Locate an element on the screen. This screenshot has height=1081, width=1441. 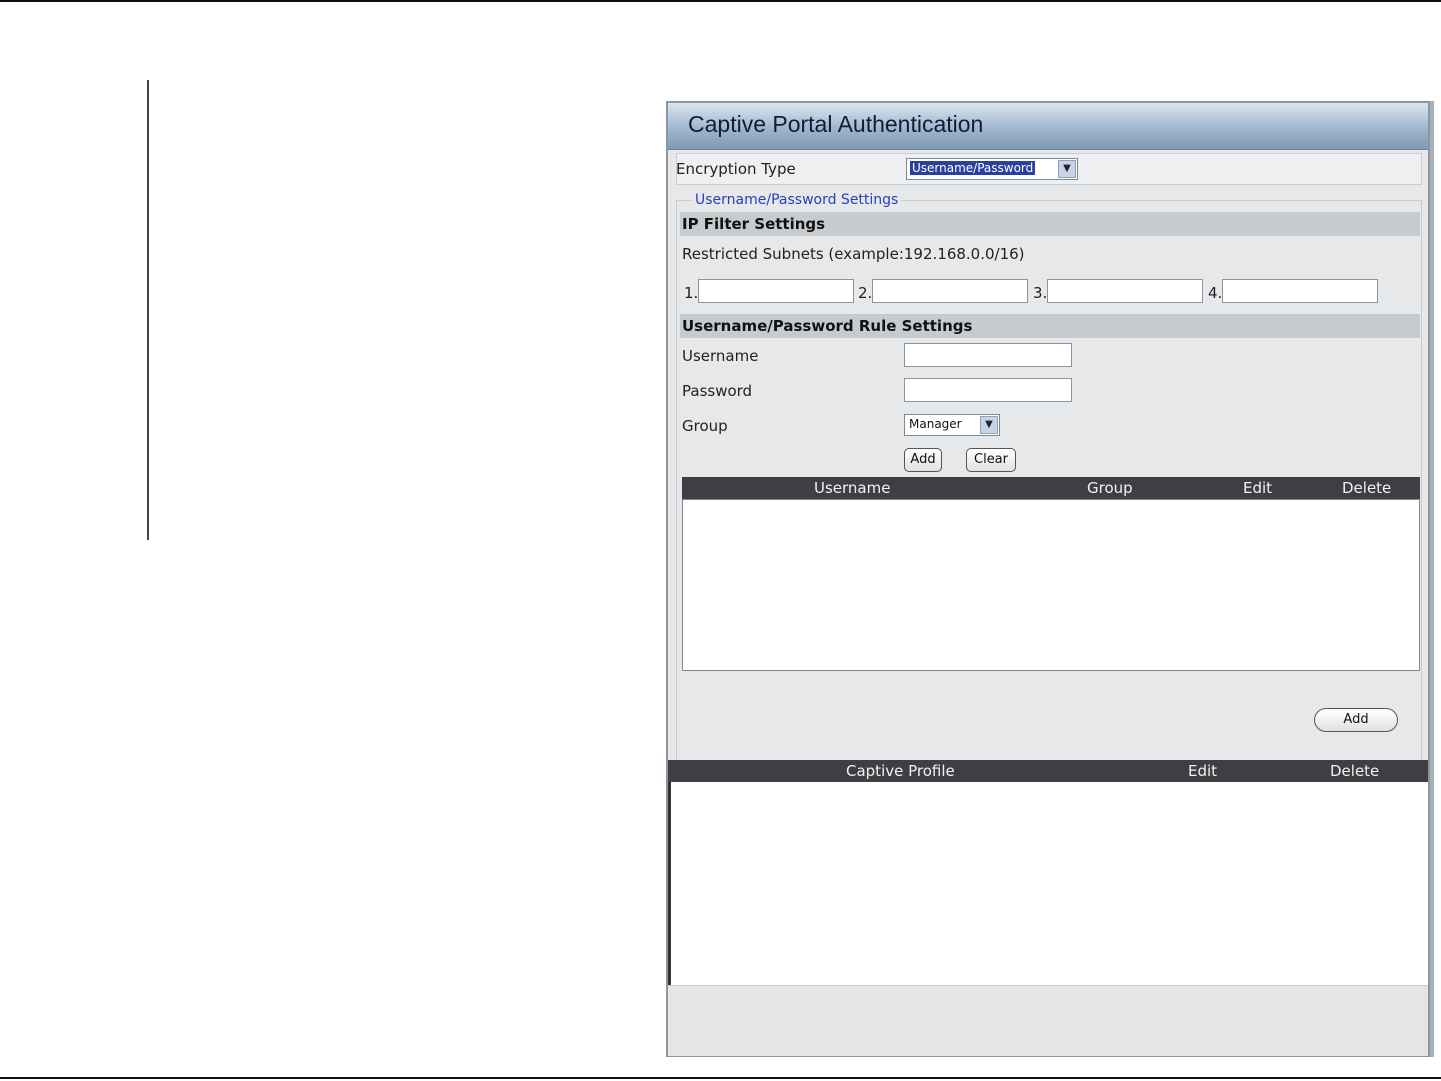
encryption-type-value: Username/Password is located at coordinates (973, 168).